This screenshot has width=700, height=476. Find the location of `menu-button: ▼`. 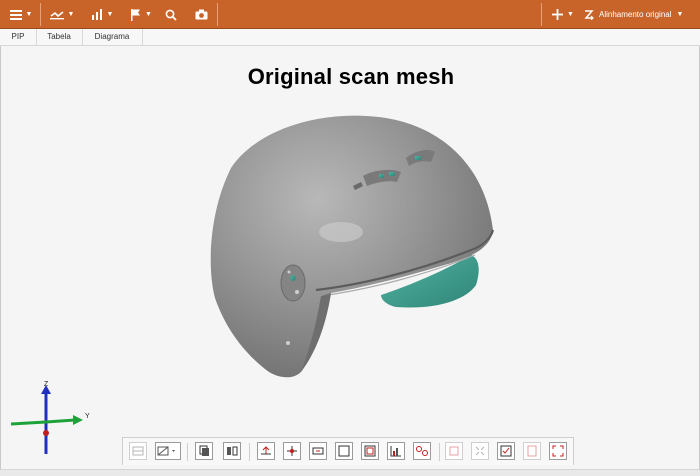

menu-button: ▼ is located at coordinates (21, 14).